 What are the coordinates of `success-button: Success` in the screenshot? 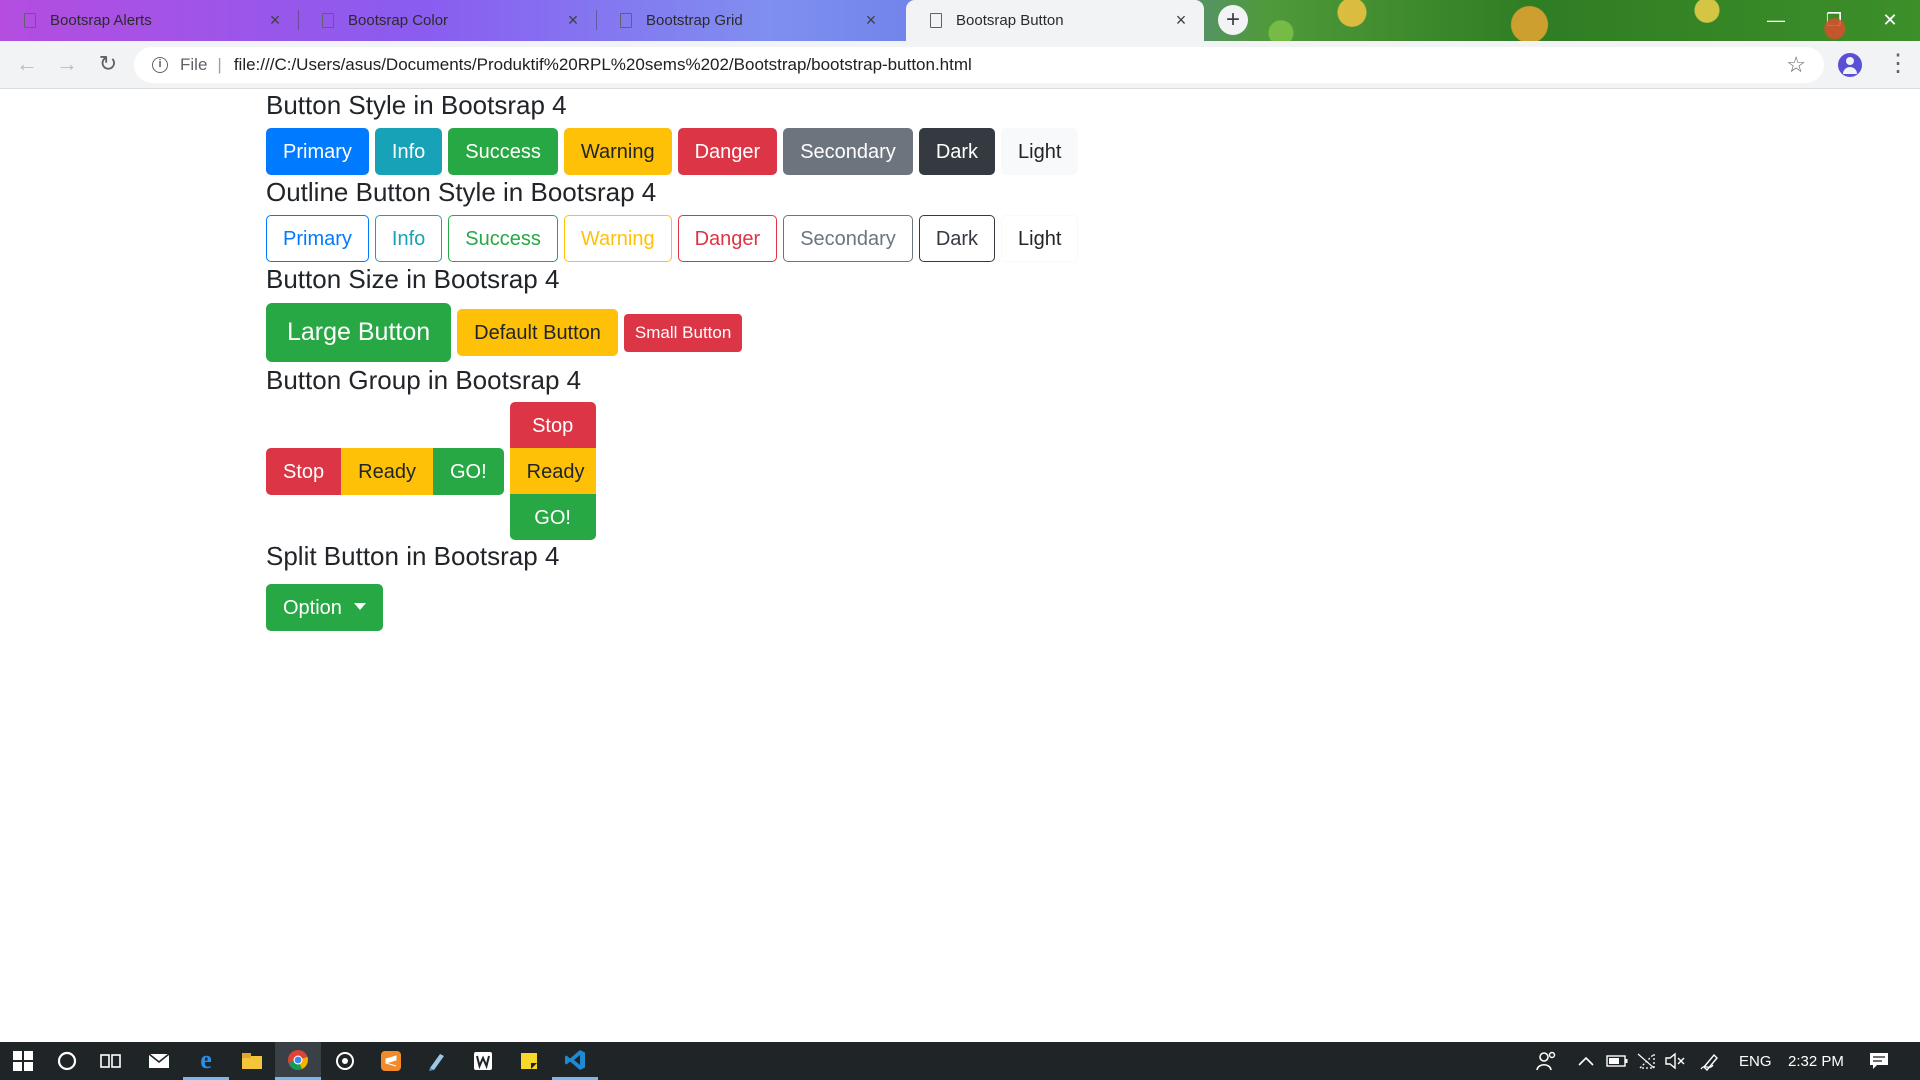 It's located at (503, 151).